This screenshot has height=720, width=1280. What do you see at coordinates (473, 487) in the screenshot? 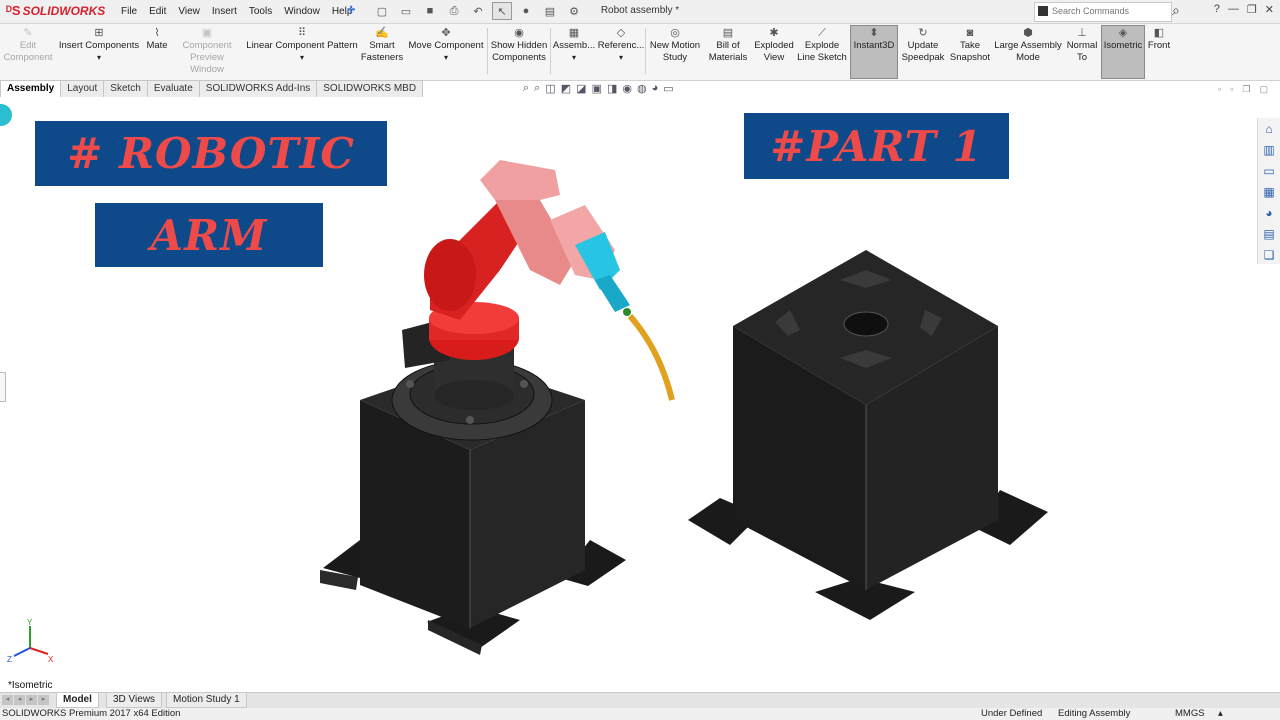
I see `base-box-left` at bounding box center [473, 487].